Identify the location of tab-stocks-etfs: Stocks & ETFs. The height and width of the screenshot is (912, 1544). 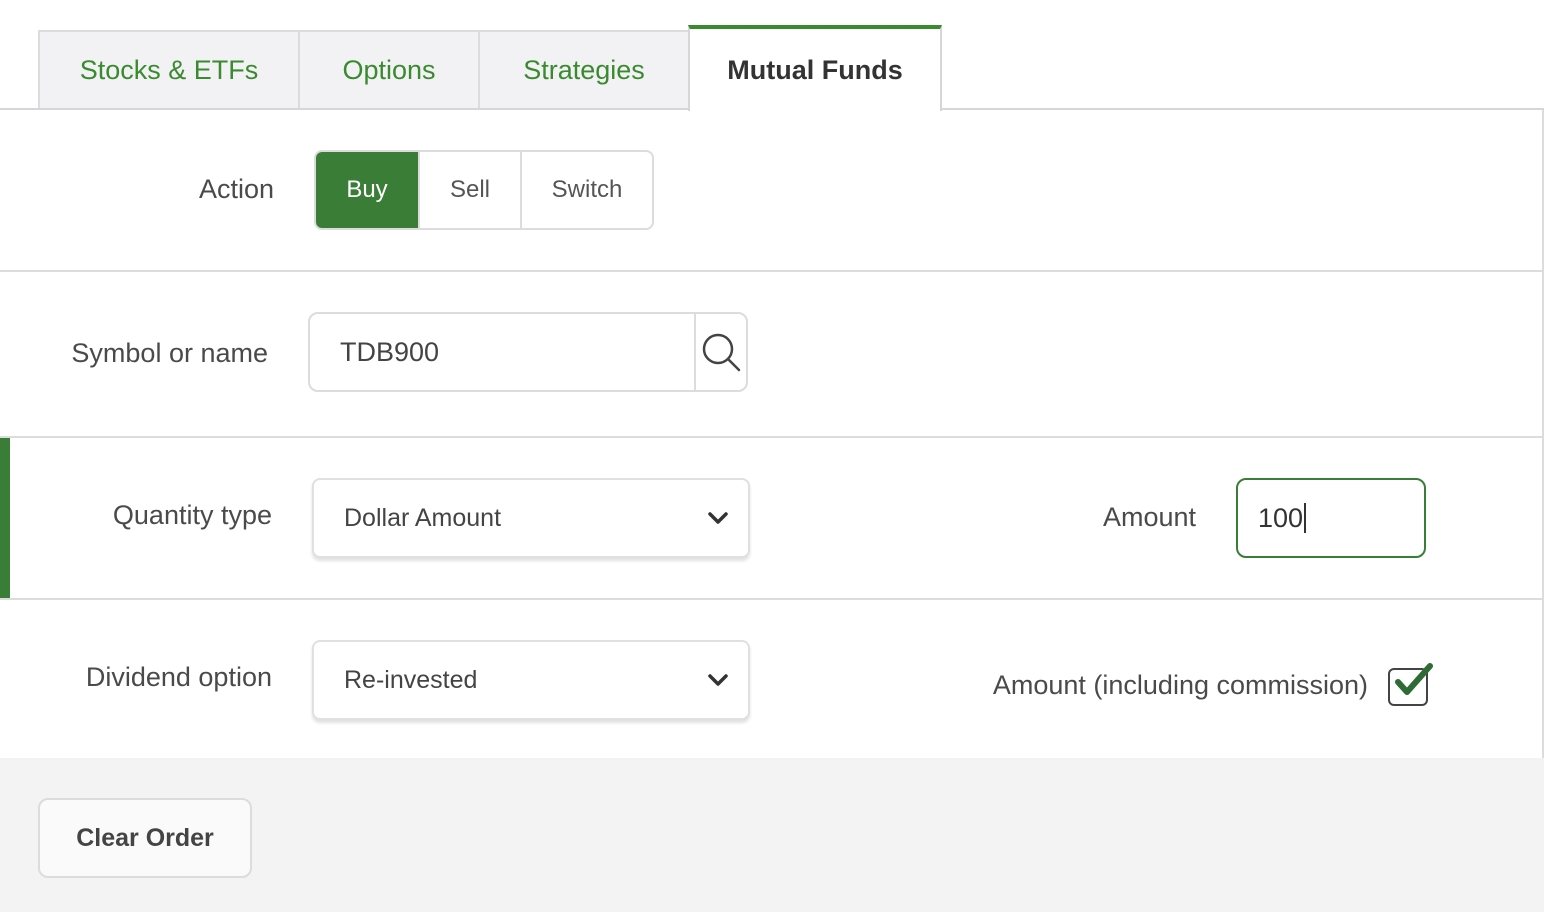
(169, 69).